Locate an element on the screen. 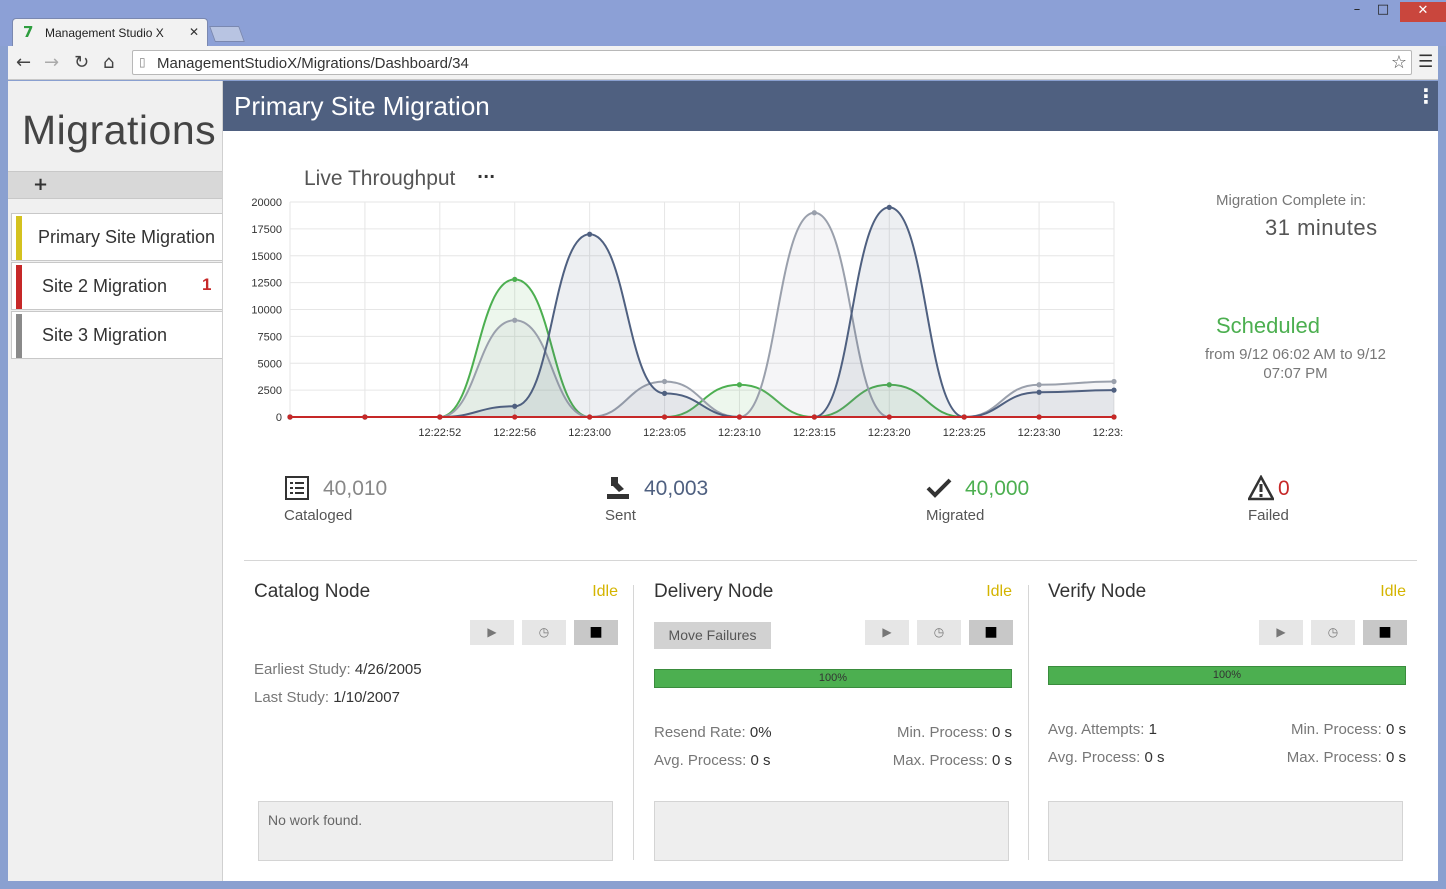 The image size is (1446, 889). send-icon is located at coordinates (618, 488).